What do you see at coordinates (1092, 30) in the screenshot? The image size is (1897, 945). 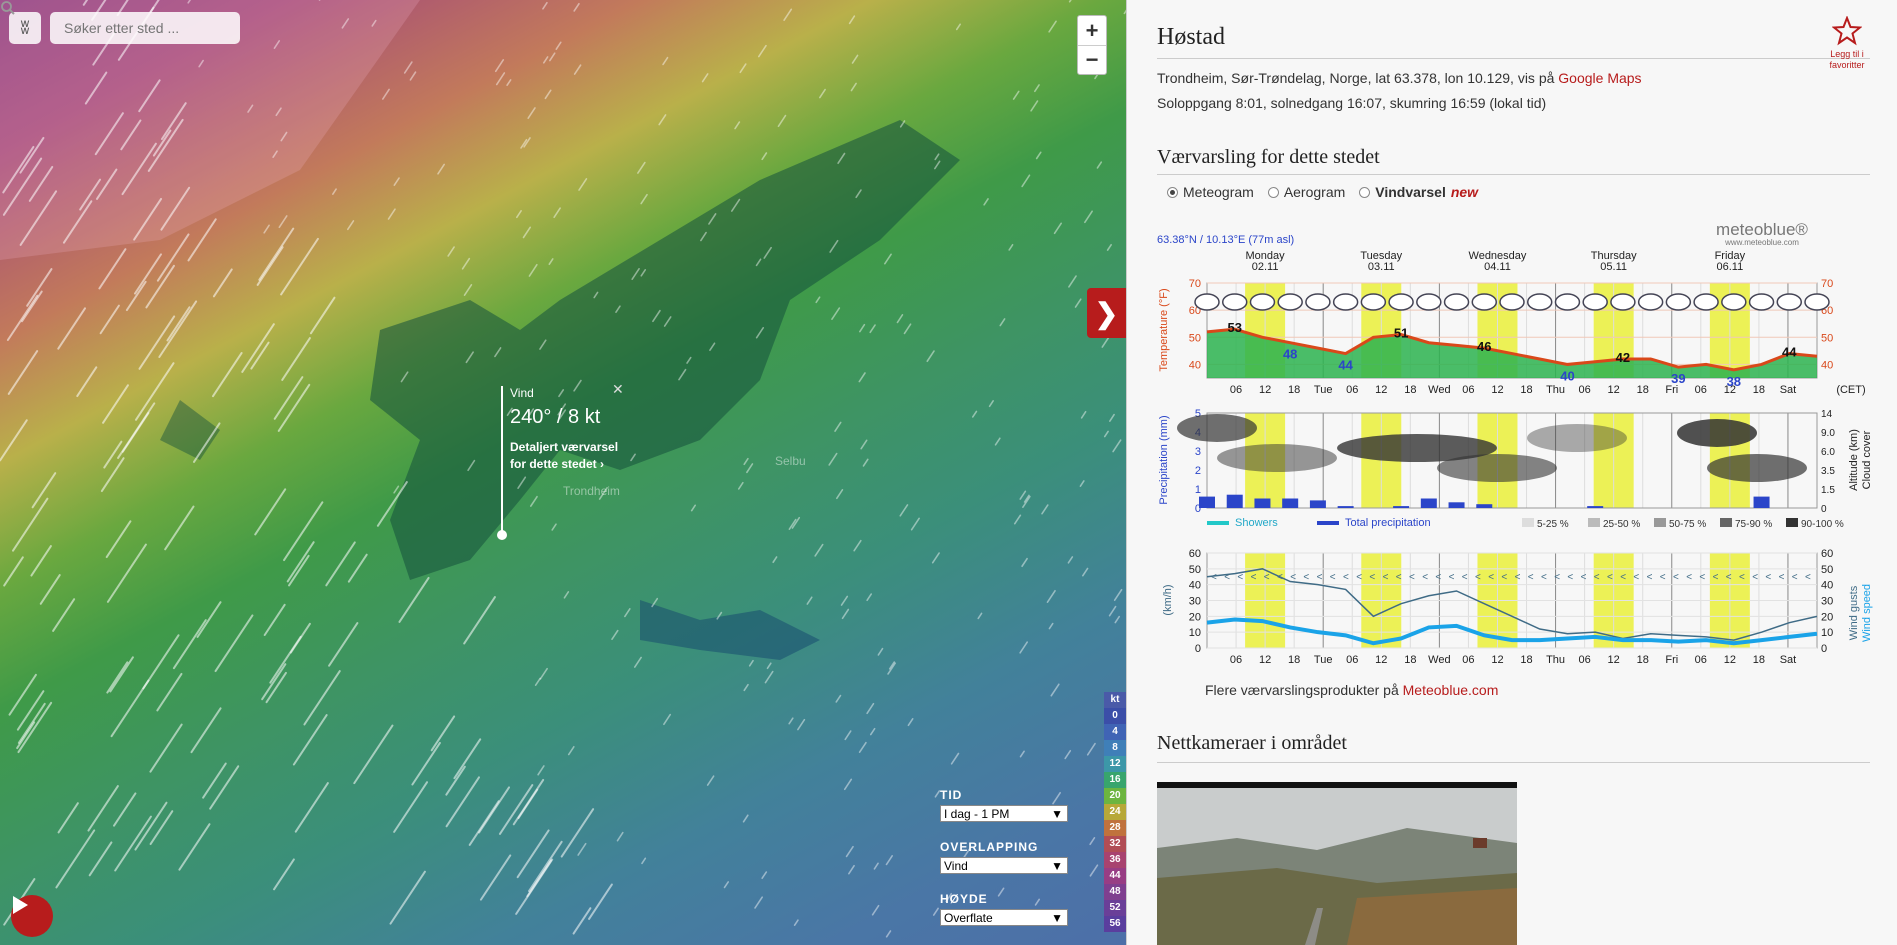 I see `zoom-in-button: +` at bounding box center [1092, 30].